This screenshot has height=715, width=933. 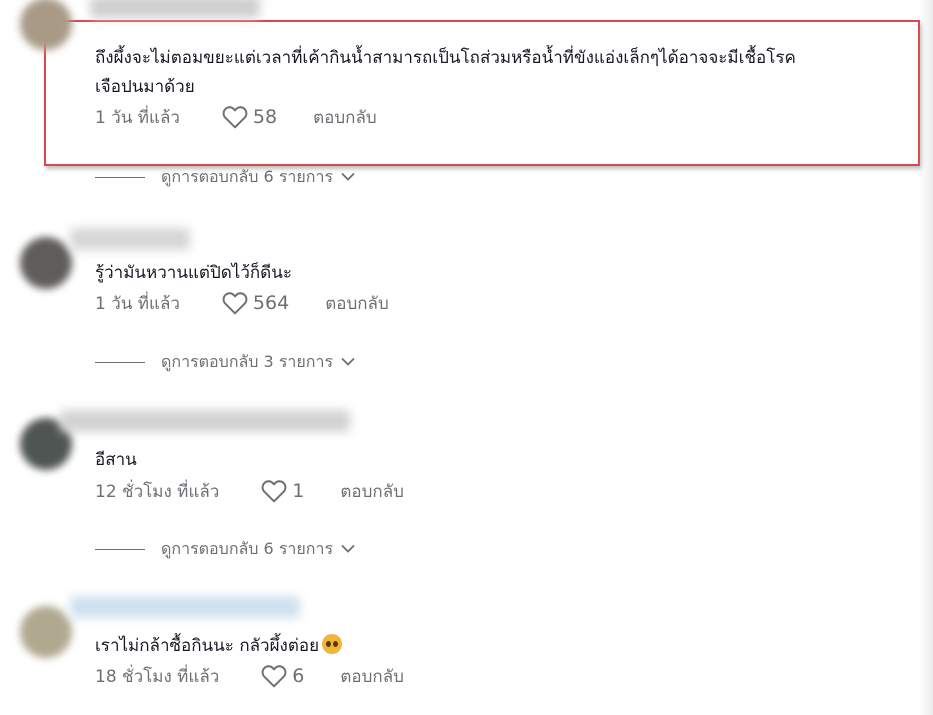 What do you see at coordinates (157, 491) in the screenshot?
I see `timestamp: 12 ชั่วโมง ที่แล้ว` at bounding box center [157, 491].